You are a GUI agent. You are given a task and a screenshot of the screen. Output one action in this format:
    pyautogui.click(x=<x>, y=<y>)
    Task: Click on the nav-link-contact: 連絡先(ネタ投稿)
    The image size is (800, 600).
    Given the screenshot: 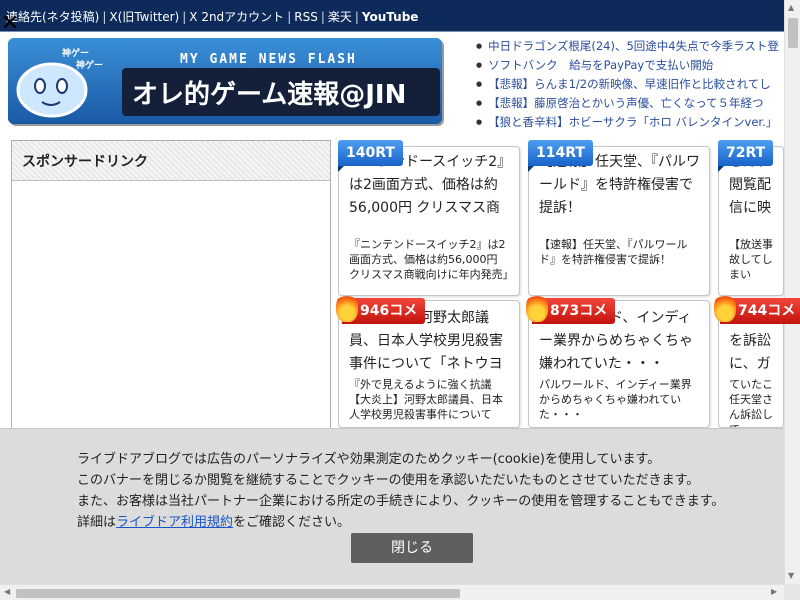 What is the action you would take?
    pyautogui.click(x=52, y=17)
    